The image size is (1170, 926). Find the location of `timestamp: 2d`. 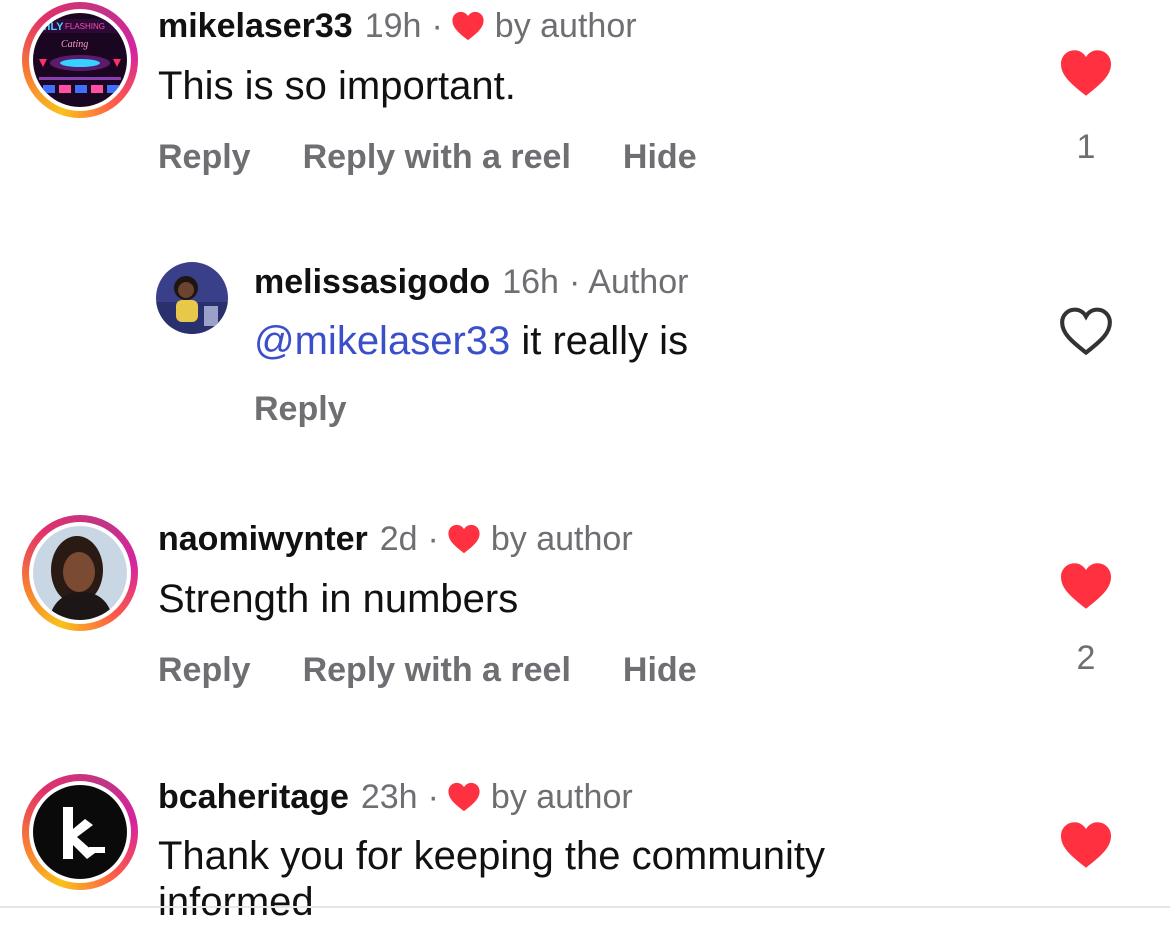

timestamp: 2d is located at coordinates (398, 539).